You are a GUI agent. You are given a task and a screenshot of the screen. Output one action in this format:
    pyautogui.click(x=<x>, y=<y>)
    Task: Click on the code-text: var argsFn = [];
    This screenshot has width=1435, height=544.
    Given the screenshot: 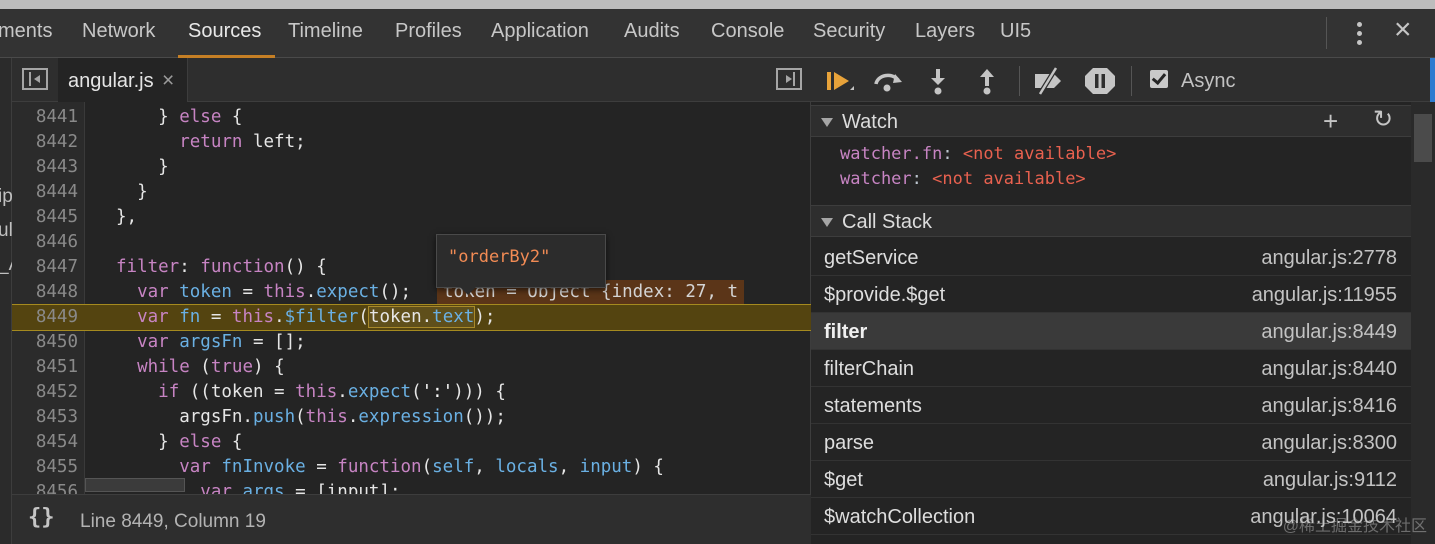 What is the action you would take?
    pyautogui.click(x=211, y=342)
    